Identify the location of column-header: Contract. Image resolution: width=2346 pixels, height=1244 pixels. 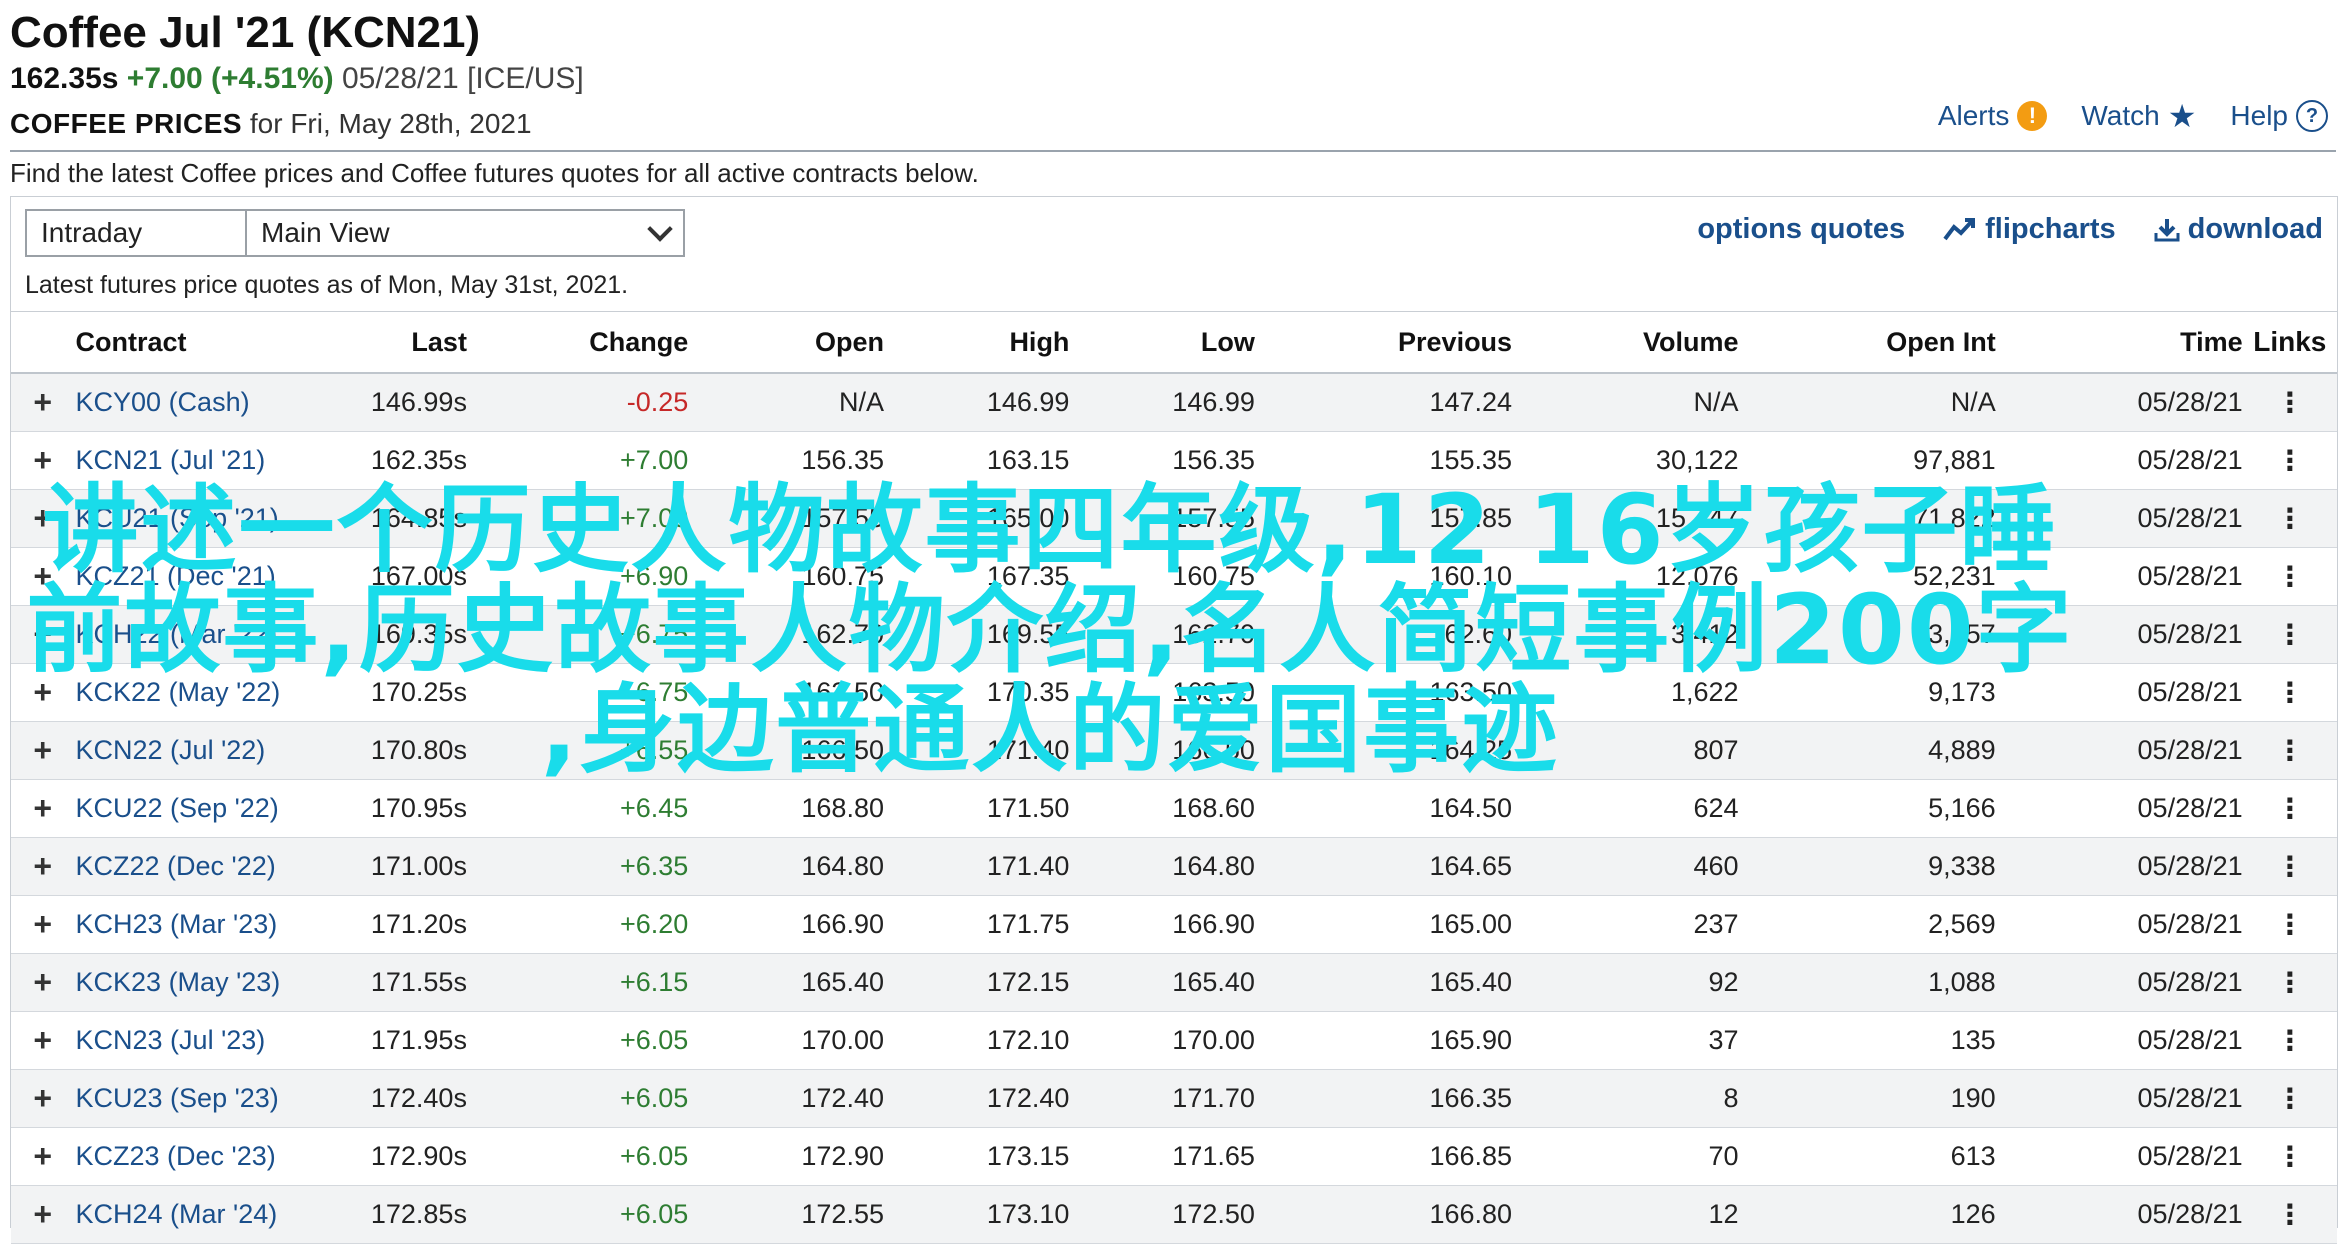
(193, 342).